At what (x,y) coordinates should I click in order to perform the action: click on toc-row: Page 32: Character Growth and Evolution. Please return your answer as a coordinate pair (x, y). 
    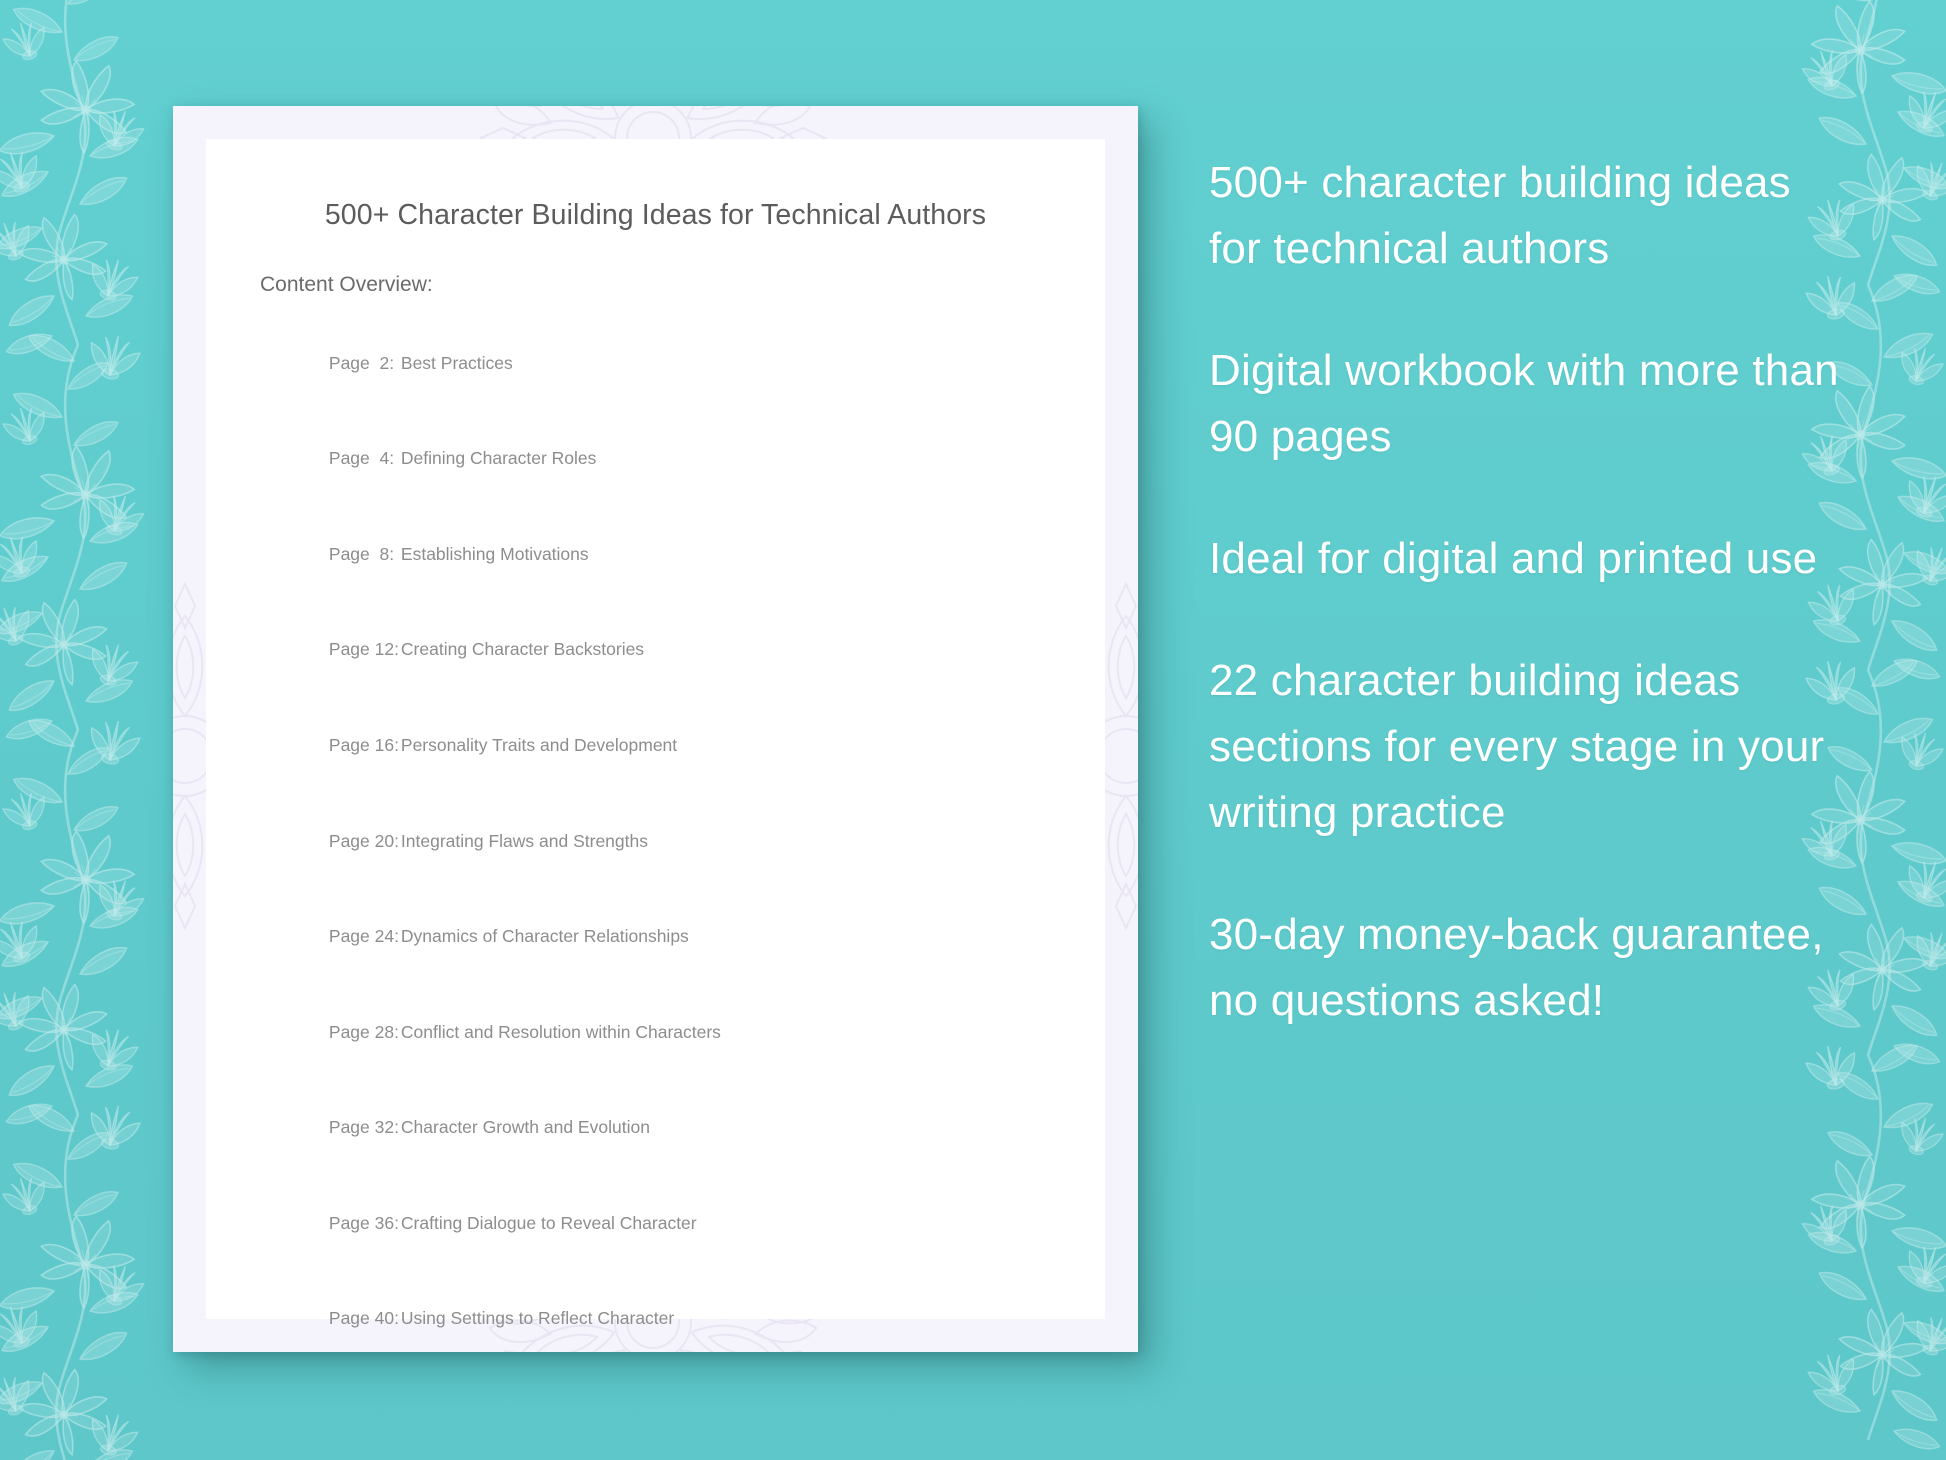
    Looking at the image, I should click on (697, 1128).